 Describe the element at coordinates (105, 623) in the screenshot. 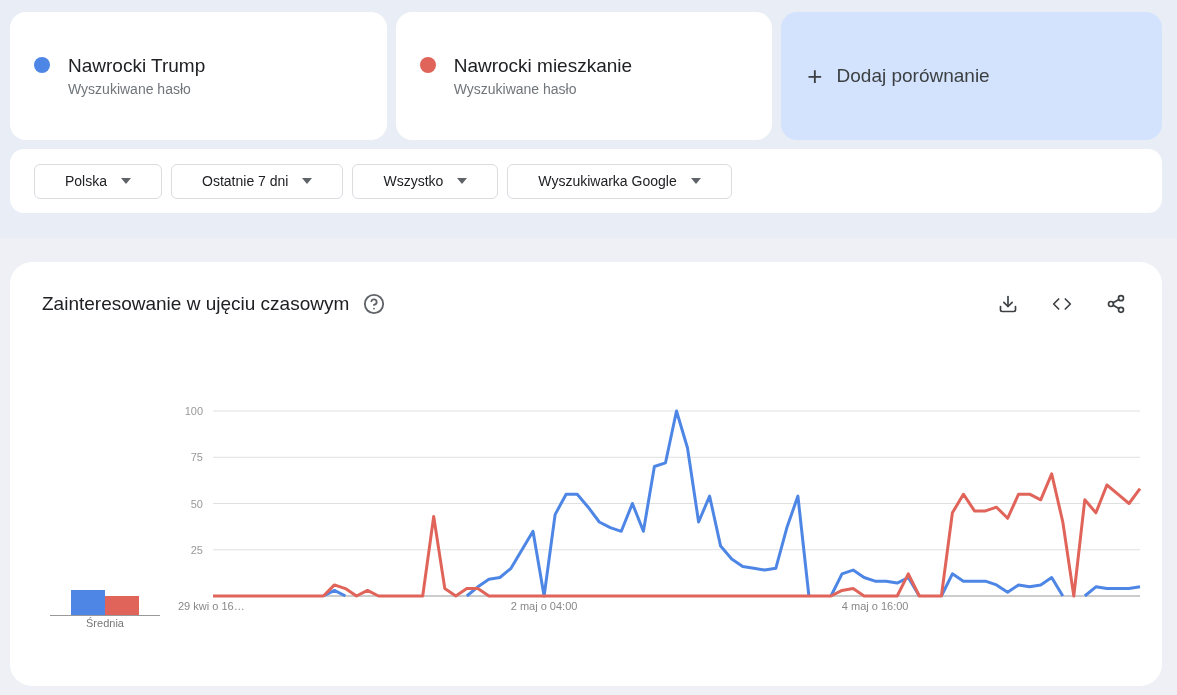

I see `average-label: Średnia` at that location.